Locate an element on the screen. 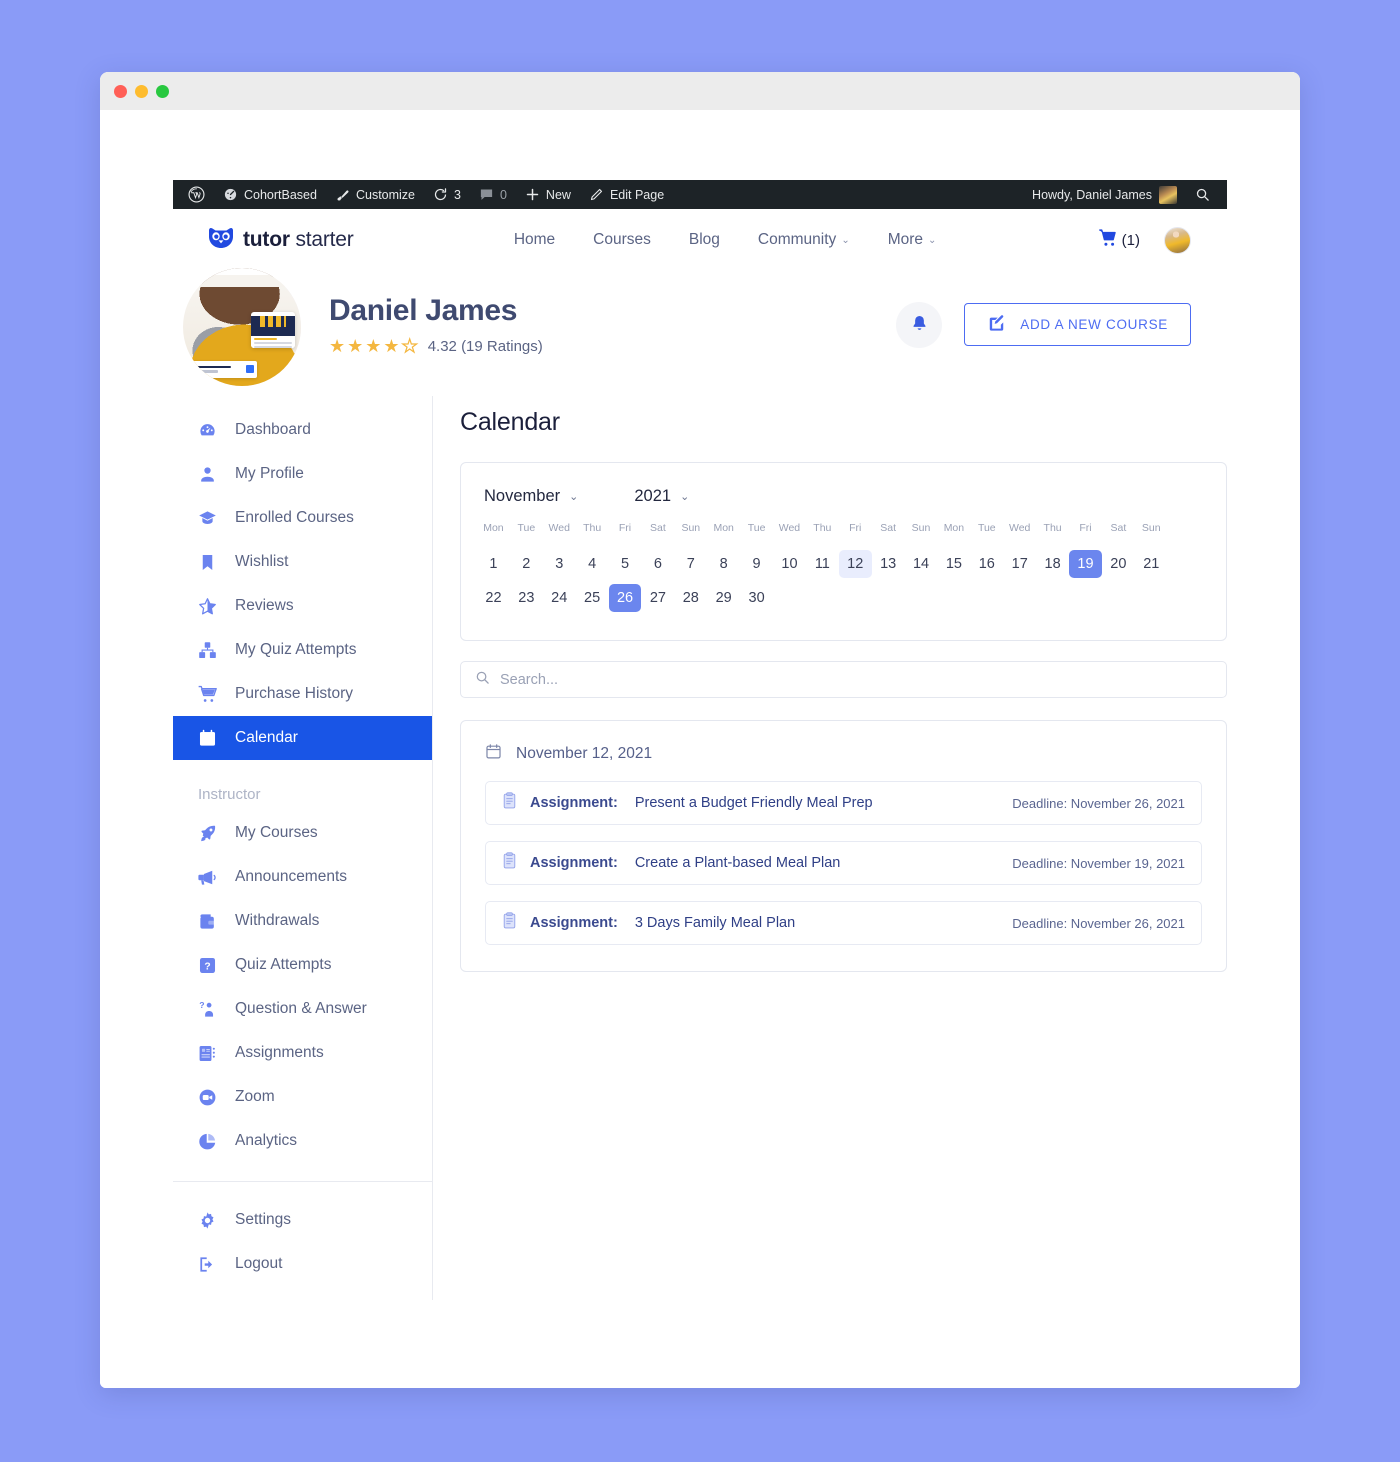  calendar-day-9: 9 is located at coordinates (756, 564).